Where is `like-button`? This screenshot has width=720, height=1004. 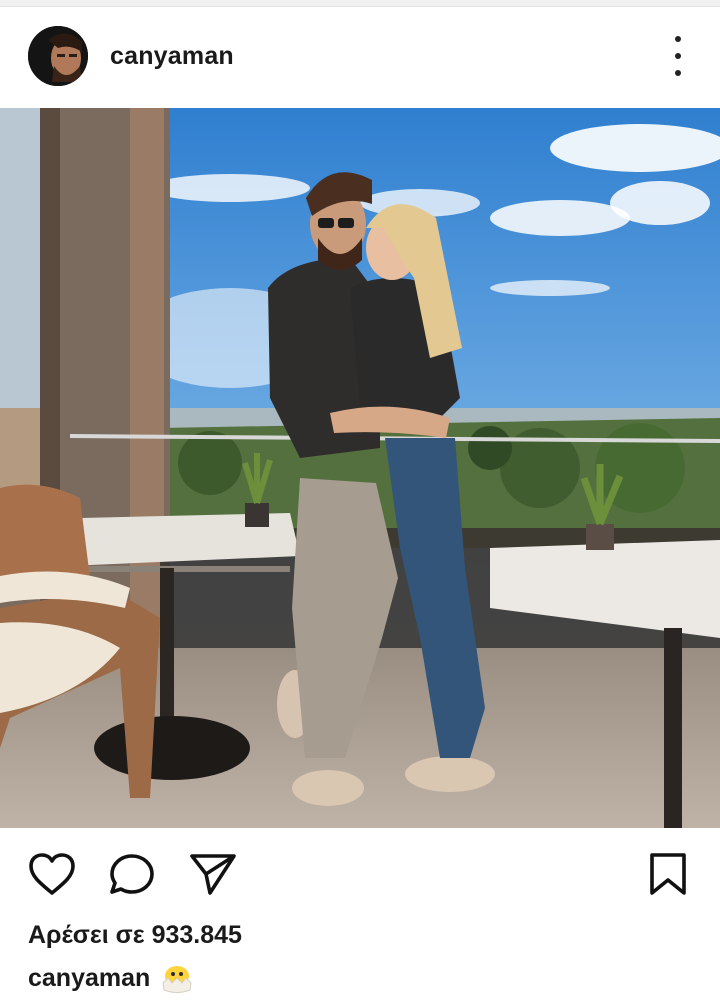 like-button is located at coordinates (52, 876).